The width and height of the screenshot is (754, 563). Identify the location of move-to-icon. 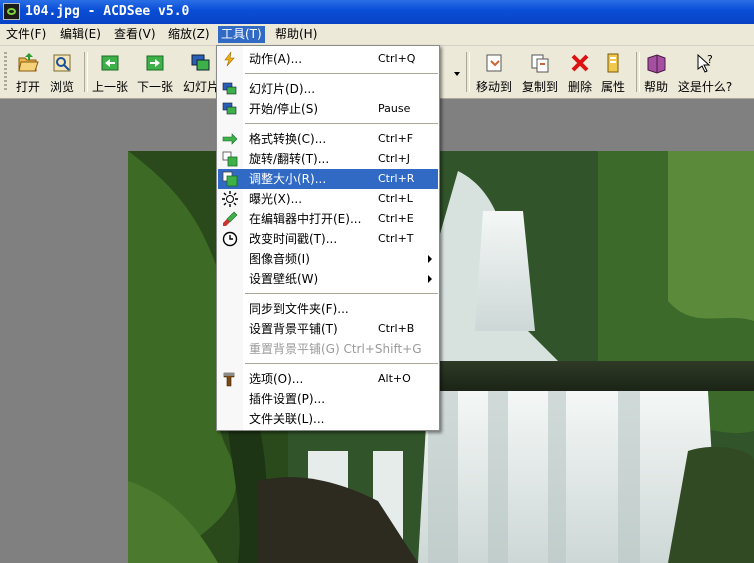
(494, 63).